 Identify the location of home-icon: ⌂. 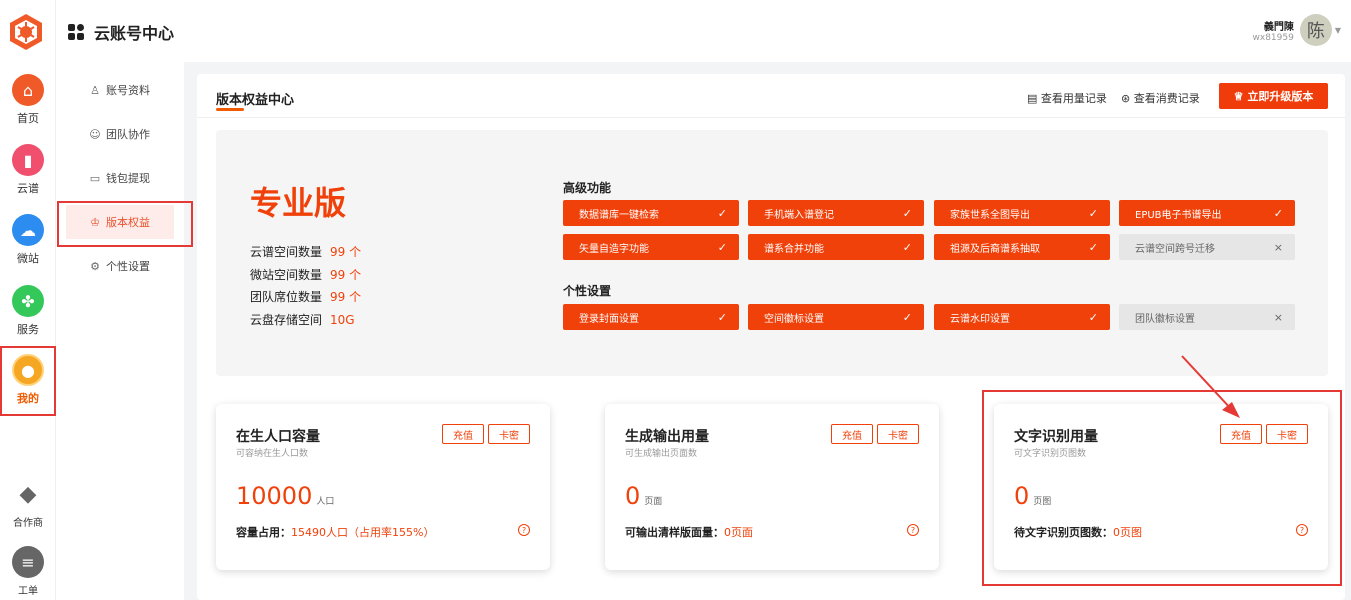
(28, 90).